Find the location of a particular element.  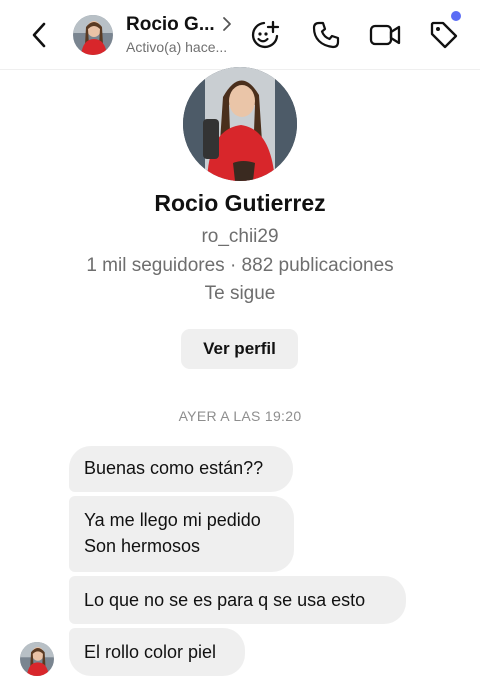

sticker-icon is located at coordinates (265, 34).